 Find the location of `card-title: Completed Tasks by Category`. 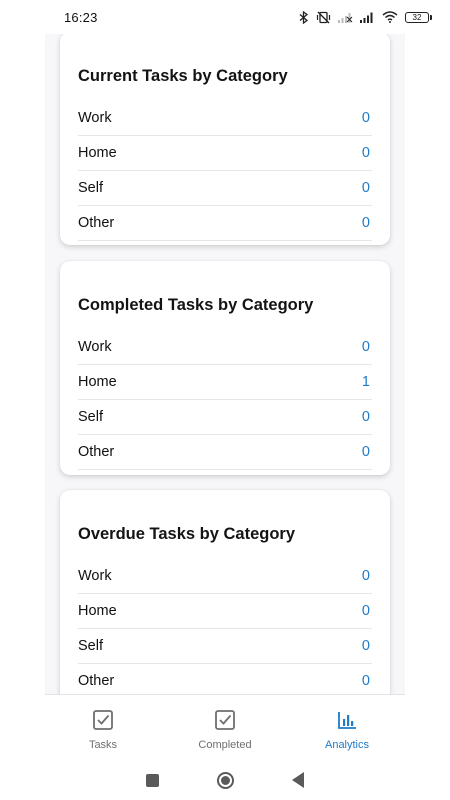

card-title: Completed Tasks by Category is located at coordinates (196, 305).